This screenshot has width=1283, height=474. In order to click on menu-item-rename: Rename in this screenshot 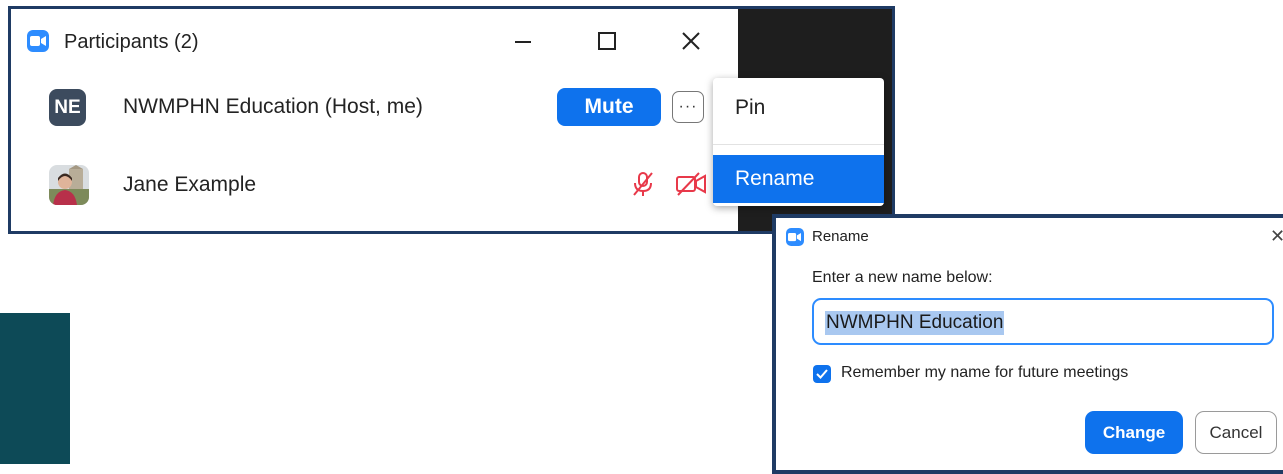, I will do `click(798, 179)`.